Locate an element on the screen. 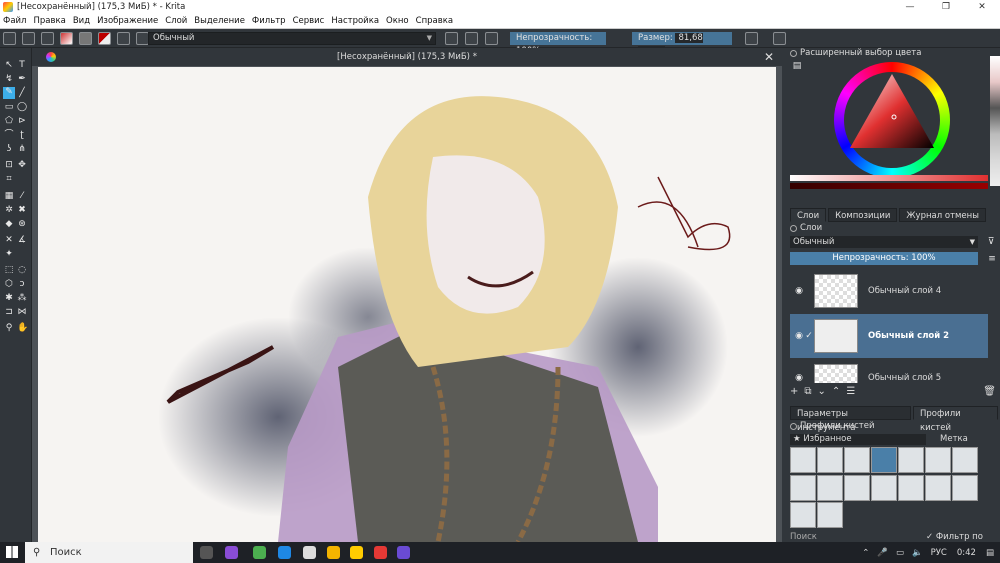 This screenshot has height=563, width=1000. zoom-tool-icon: ⚲ is located at coordinates (9, 328).